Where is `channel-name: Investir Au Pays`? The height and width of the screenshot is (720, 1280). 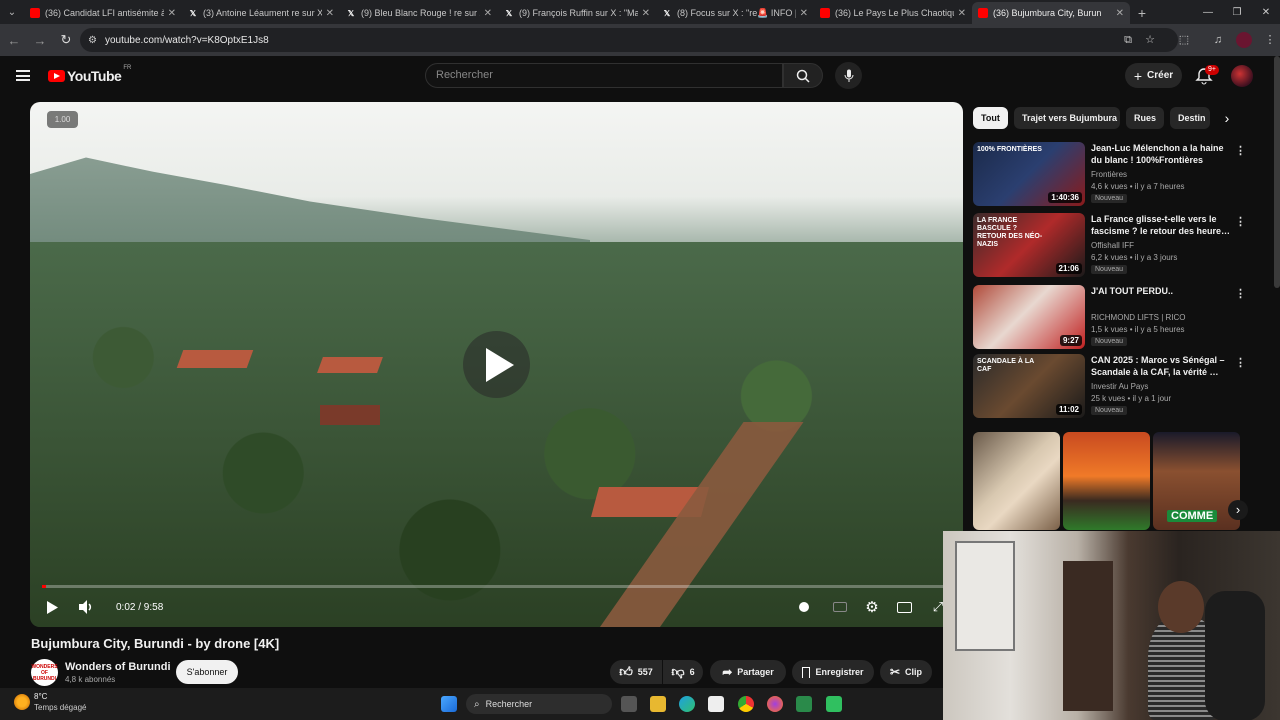 channel-name: Investir Au Pays is located at coordinates (1119, 386).